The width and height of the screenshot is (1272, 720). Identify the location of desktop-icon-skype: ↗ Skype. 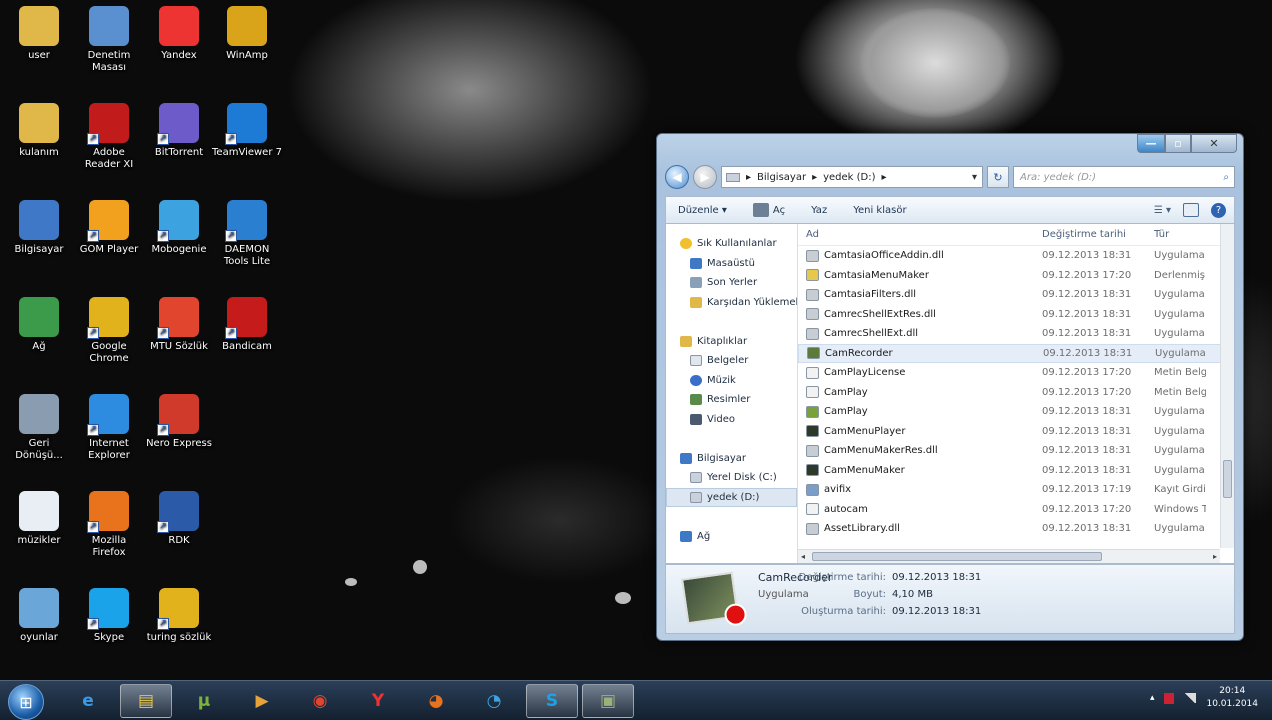
(109, 616).